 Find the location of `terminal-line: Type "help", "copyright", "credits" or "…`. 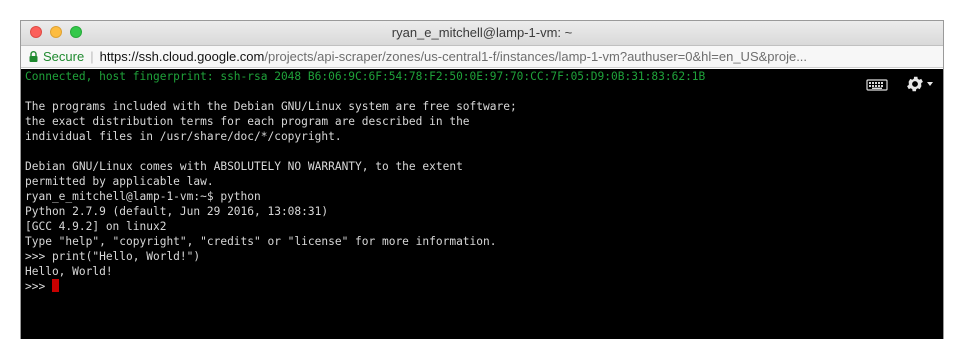

terminal-line: Type "help", "copyright", "credits" or "… is located at coordinates (261, 241).